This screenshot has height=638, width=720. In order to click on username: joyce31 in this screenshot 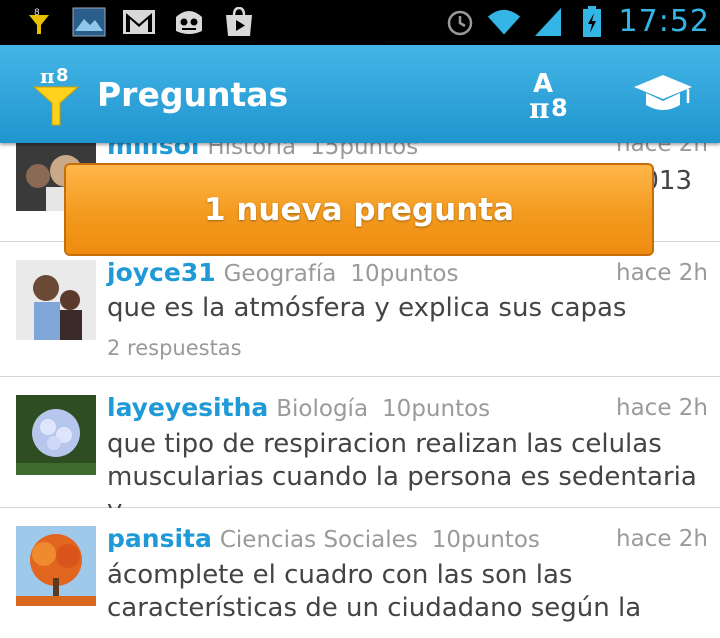, I will do `click(161, 272)`.